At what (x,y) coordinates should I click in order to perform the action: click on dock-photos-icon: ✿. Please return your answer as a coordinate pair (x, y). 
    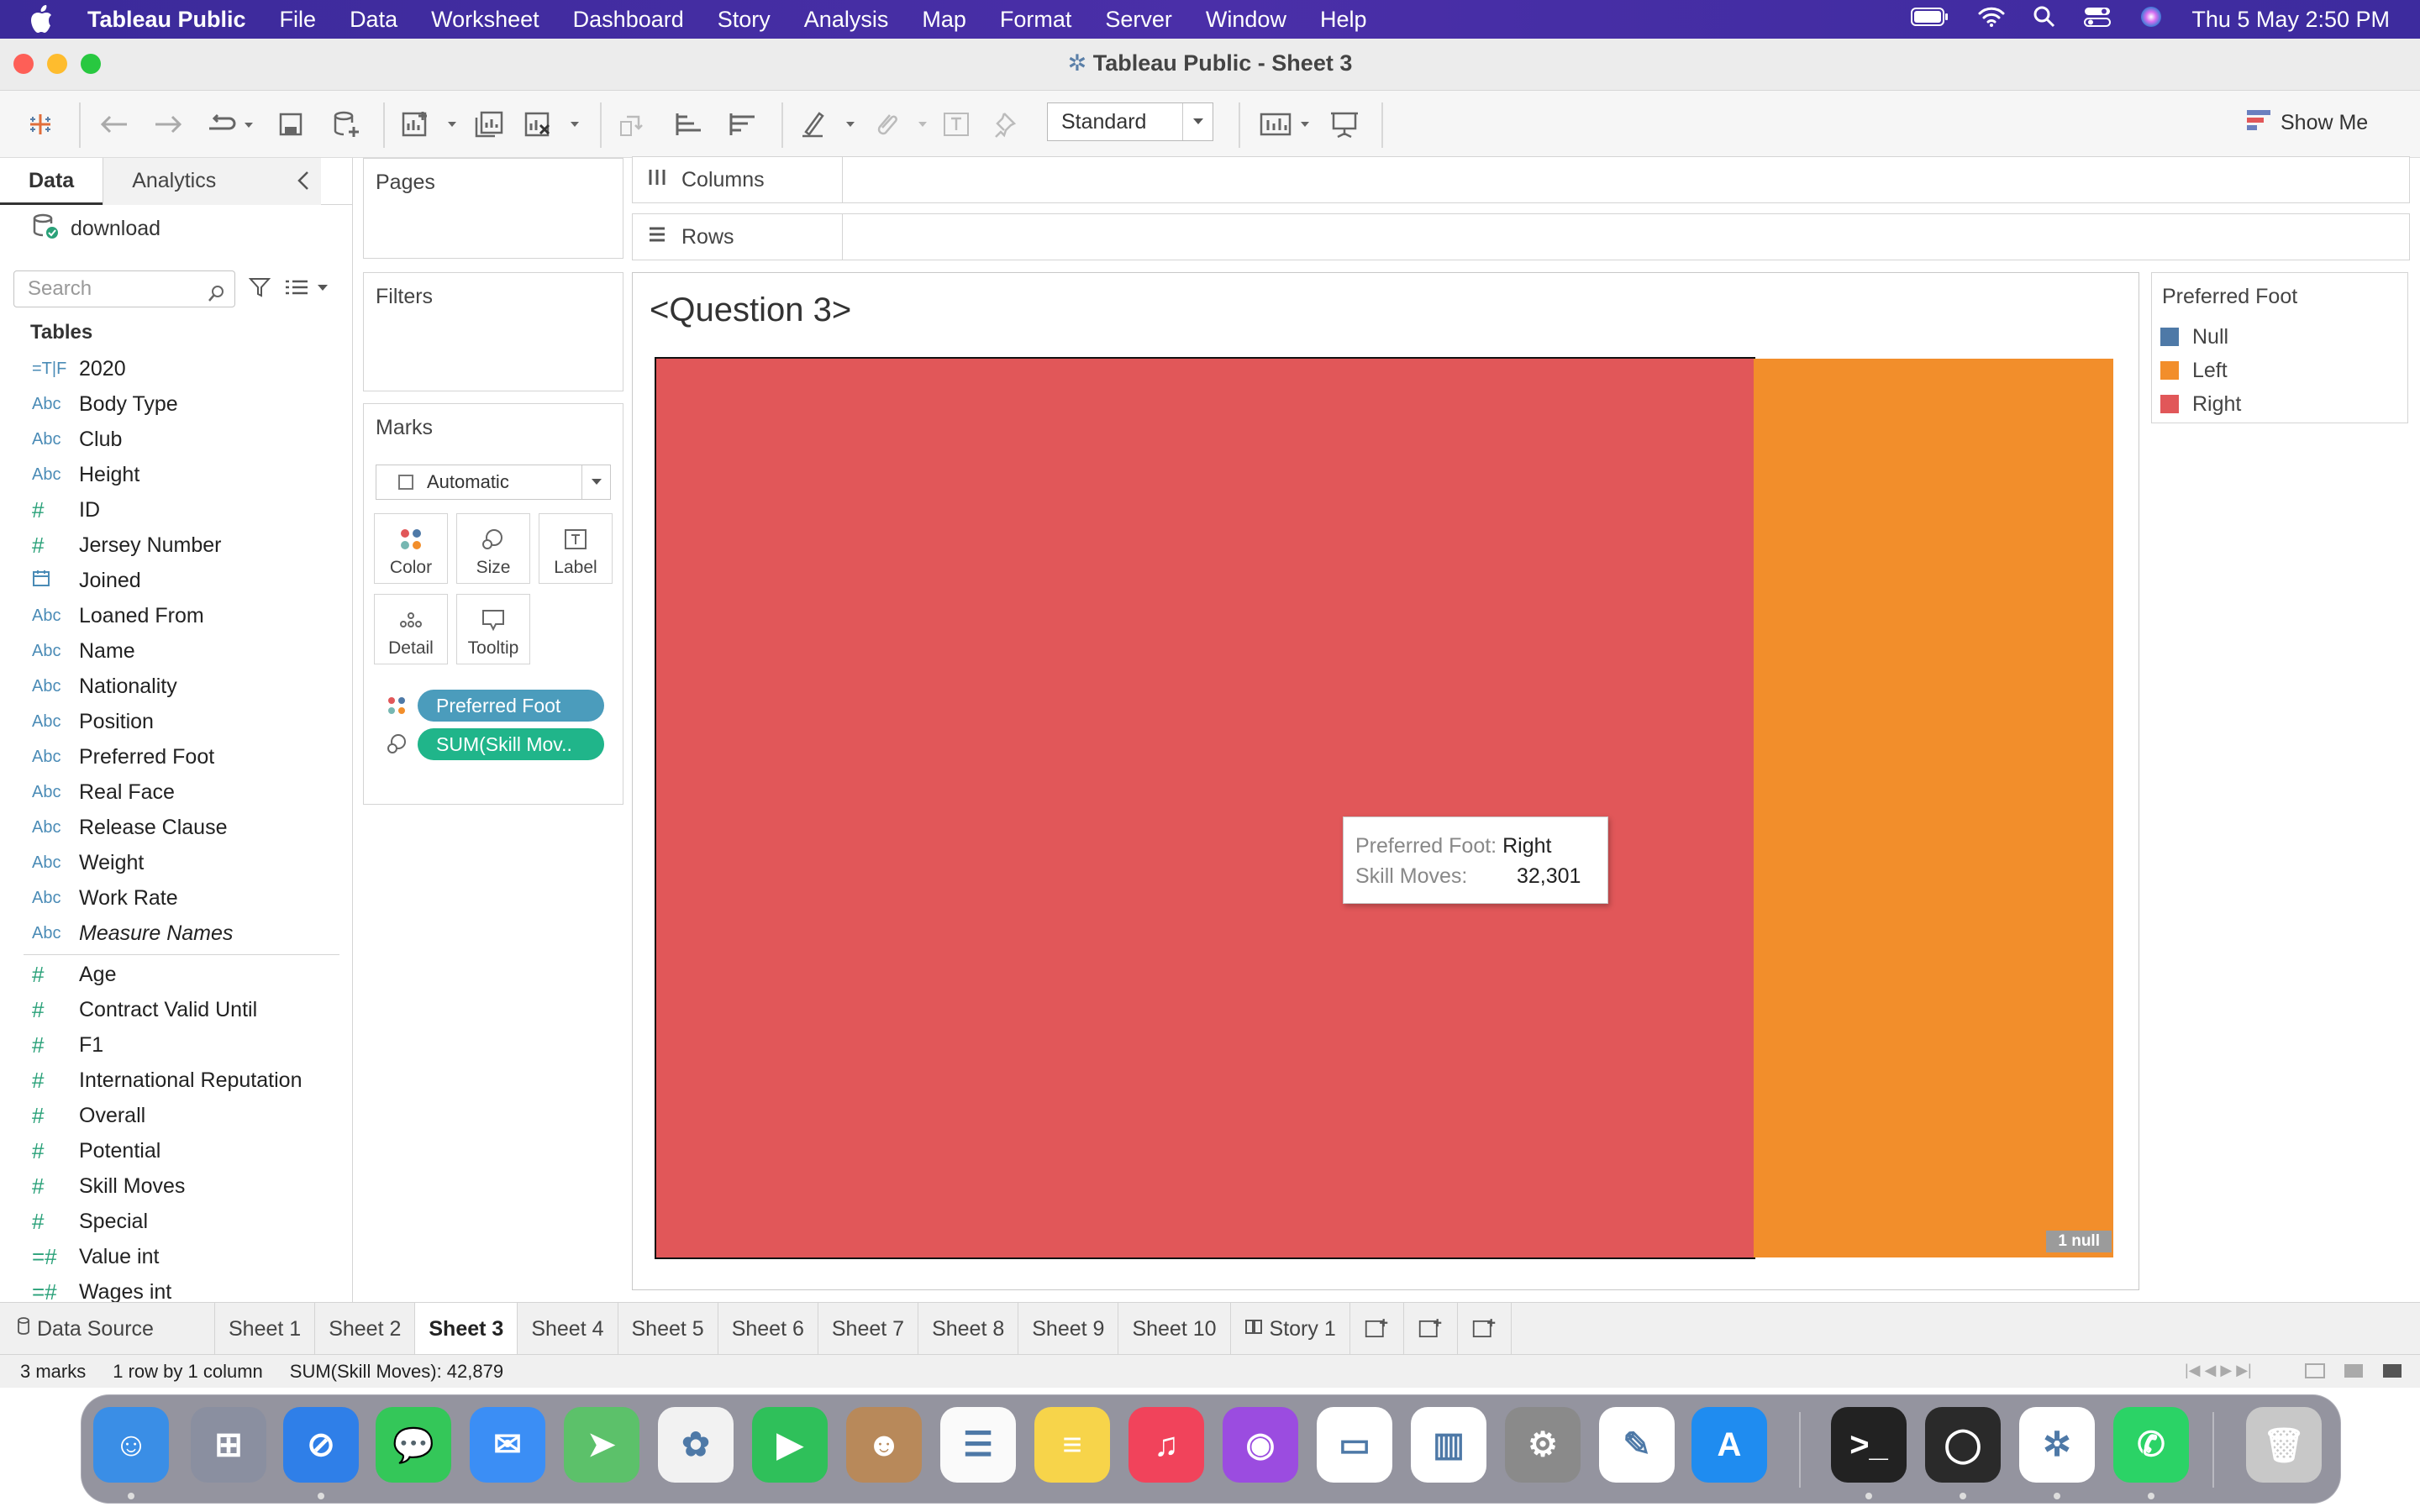
    Looking at the image, I should click on (696, 1445).